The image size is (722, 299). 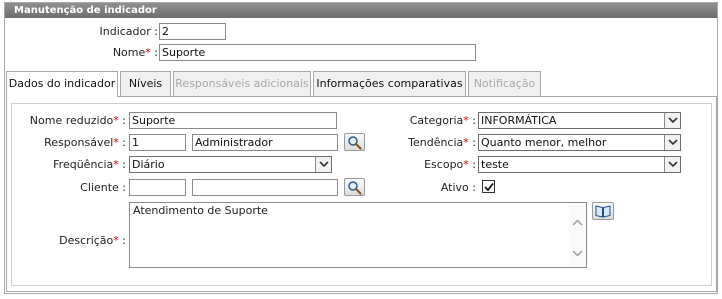 I want to click on nome-reduzido-label-text: Nome reduzido, so click(x=71, y=120).